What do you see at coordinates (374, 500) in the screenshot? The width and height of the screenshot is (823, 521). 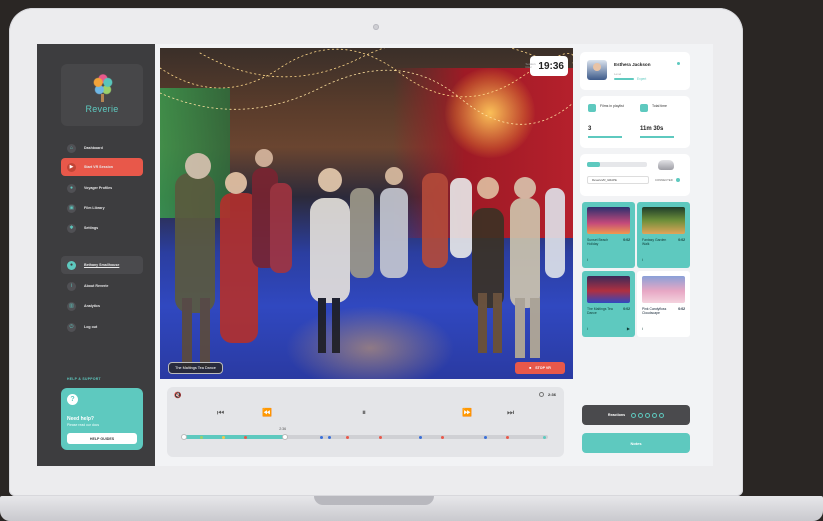 I see `laptop-notch` at bounding box center [374, 500].